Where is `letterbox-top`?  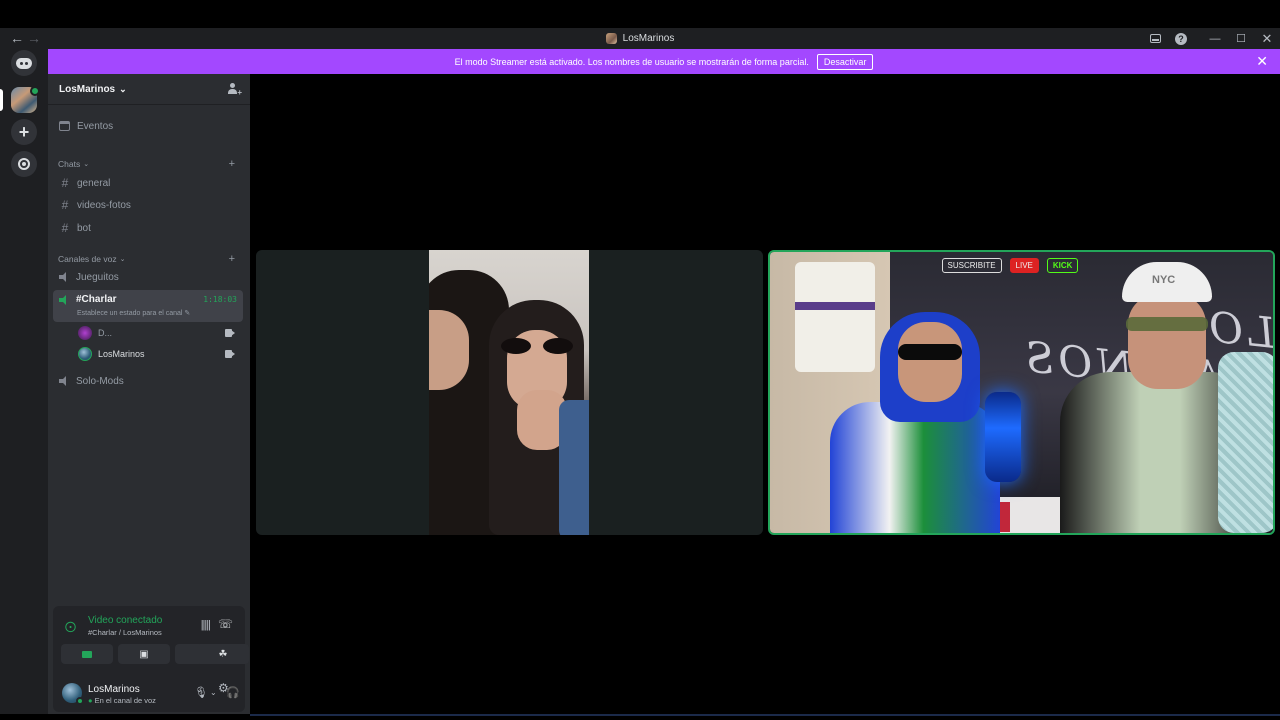
letterbox-top is located at coordinates (640, 14).